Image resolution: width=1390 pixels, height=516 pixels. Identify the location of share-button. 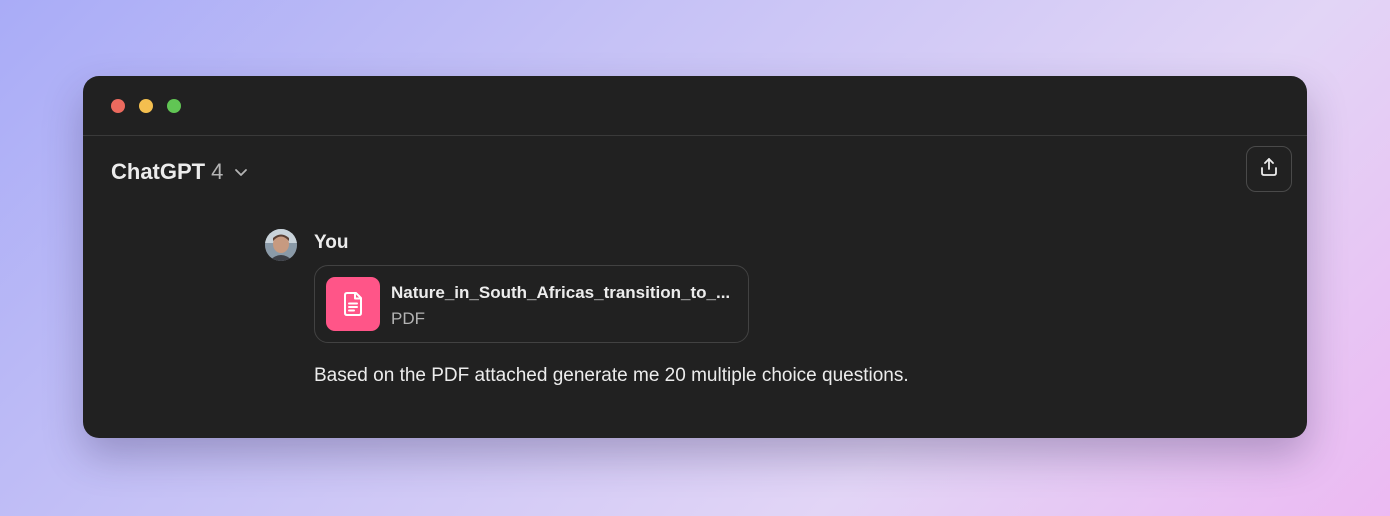
(1269, 169).